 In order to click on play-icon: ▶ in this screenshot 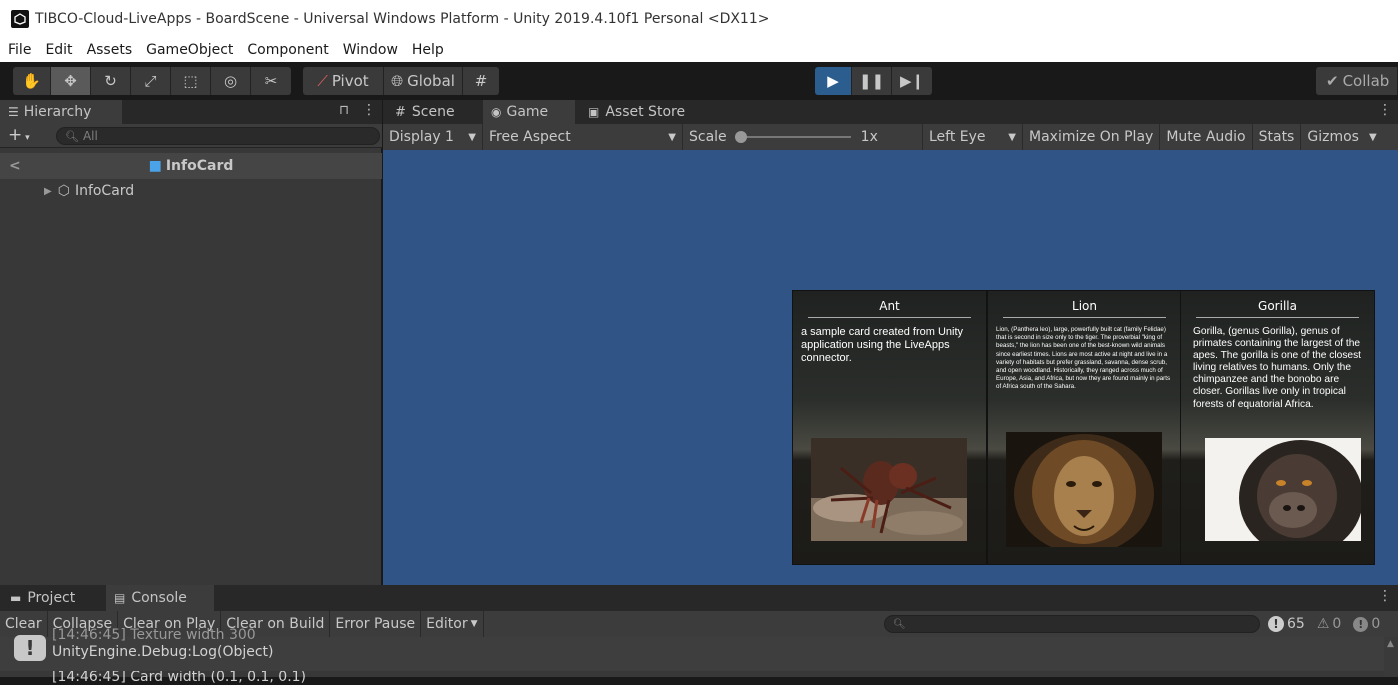, I will do `click(833, 81)`.